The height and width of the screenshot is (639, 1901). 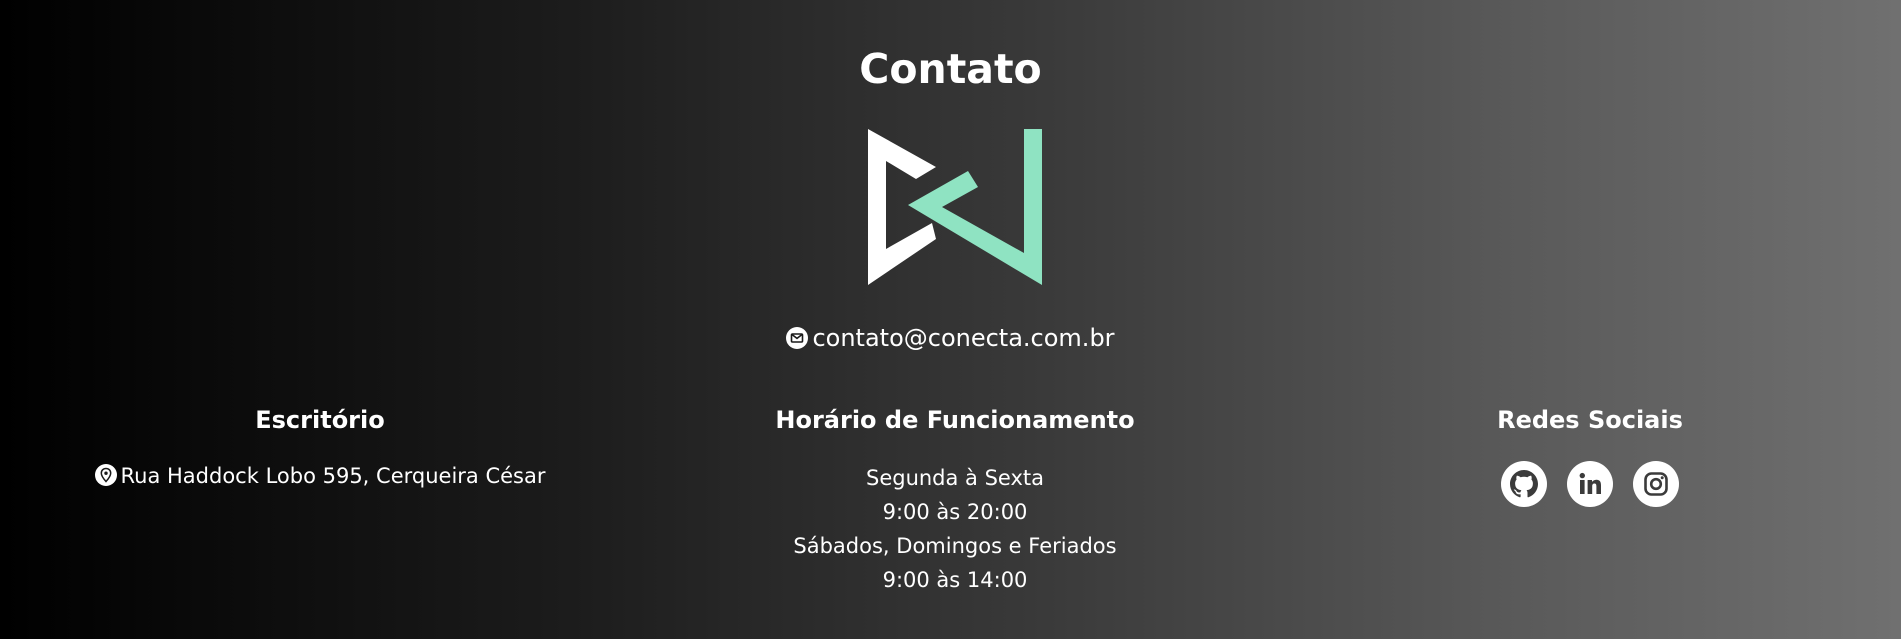 What do you see at coordinates (963, 338) in the screenshot?
I see `email-address: contato@conecta.com.br` at bounding box center [963, 338].